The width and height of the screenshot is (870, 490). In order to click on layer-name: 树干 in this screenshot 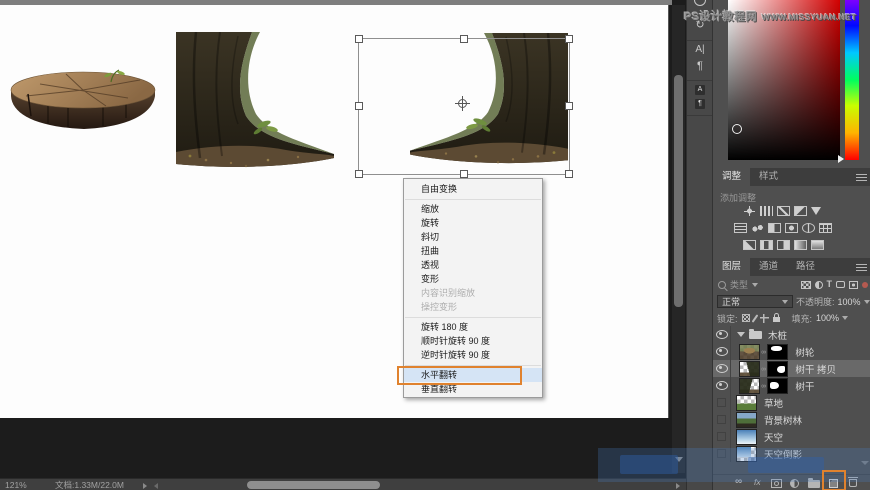, I will do `click(804, 386)`.